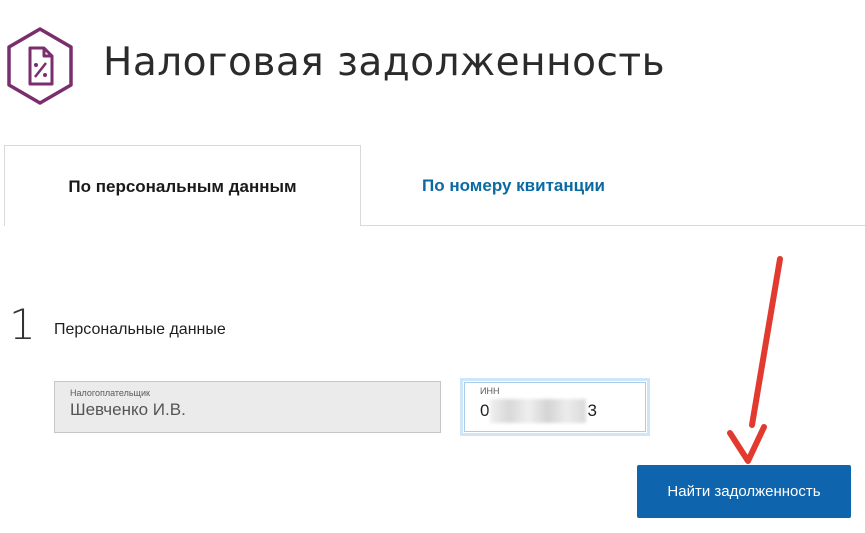 This screenshot has width=865, height=533. I want to click on tab-personal-data-label: По персональным данным, so click(182, 186).